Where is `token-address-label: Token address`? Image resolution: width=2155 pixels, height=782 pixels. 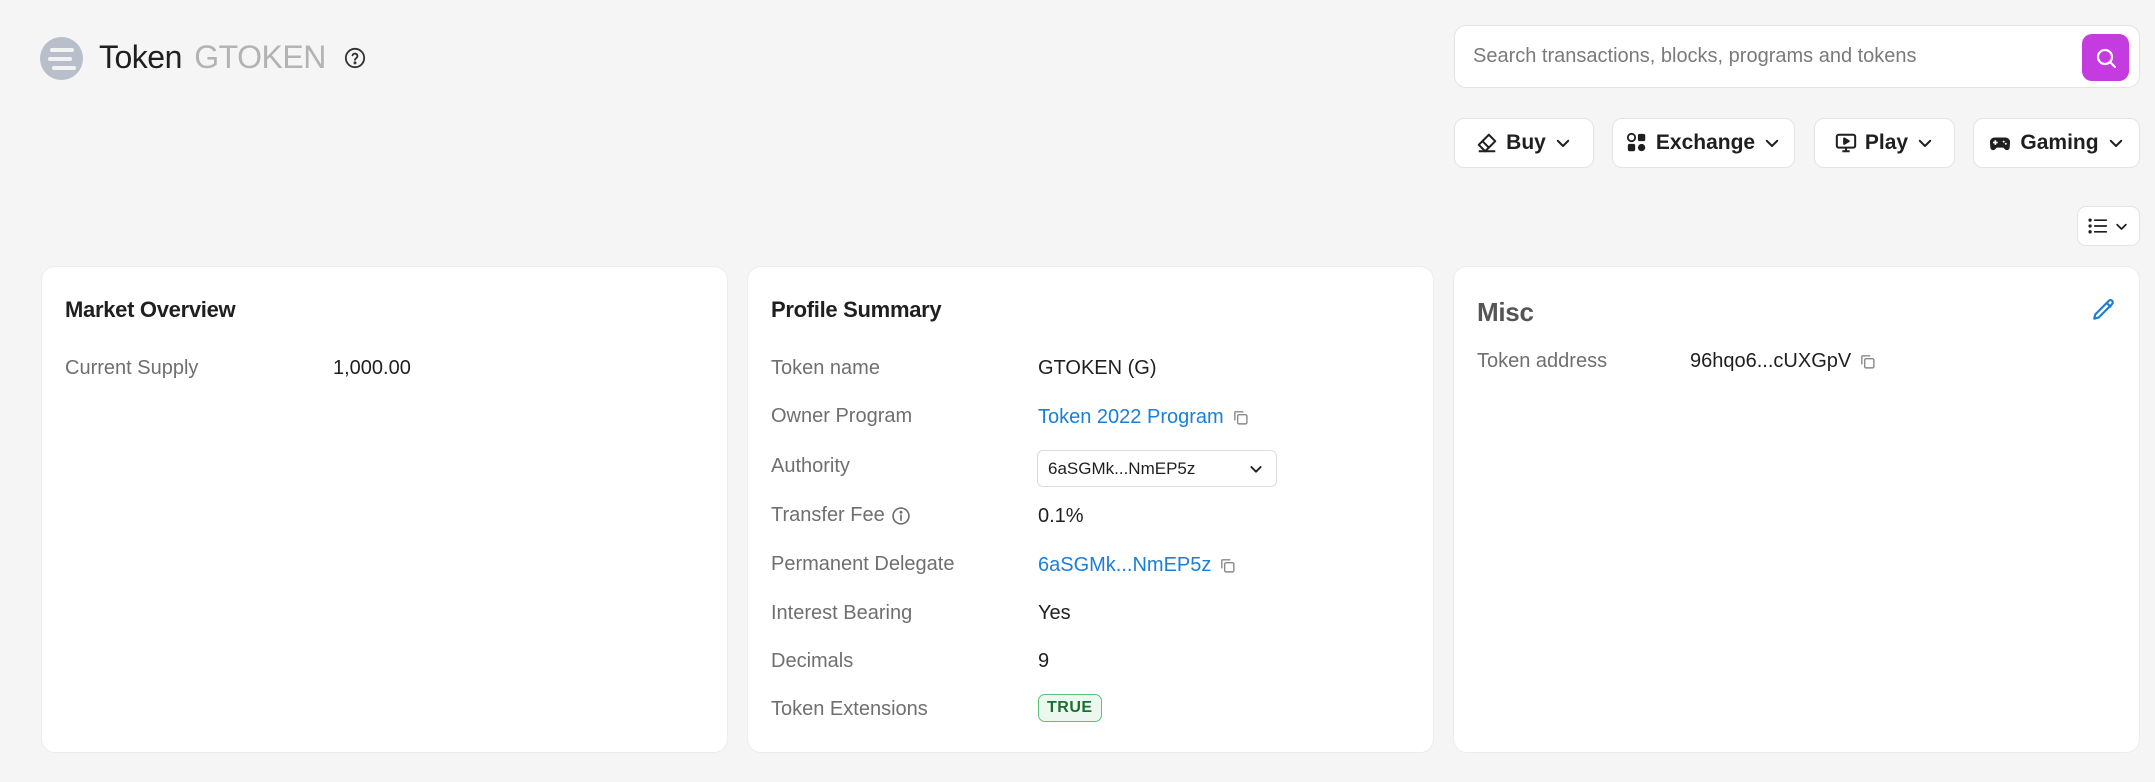
token-address-label: Token address is located at coordinates (1542, 361).